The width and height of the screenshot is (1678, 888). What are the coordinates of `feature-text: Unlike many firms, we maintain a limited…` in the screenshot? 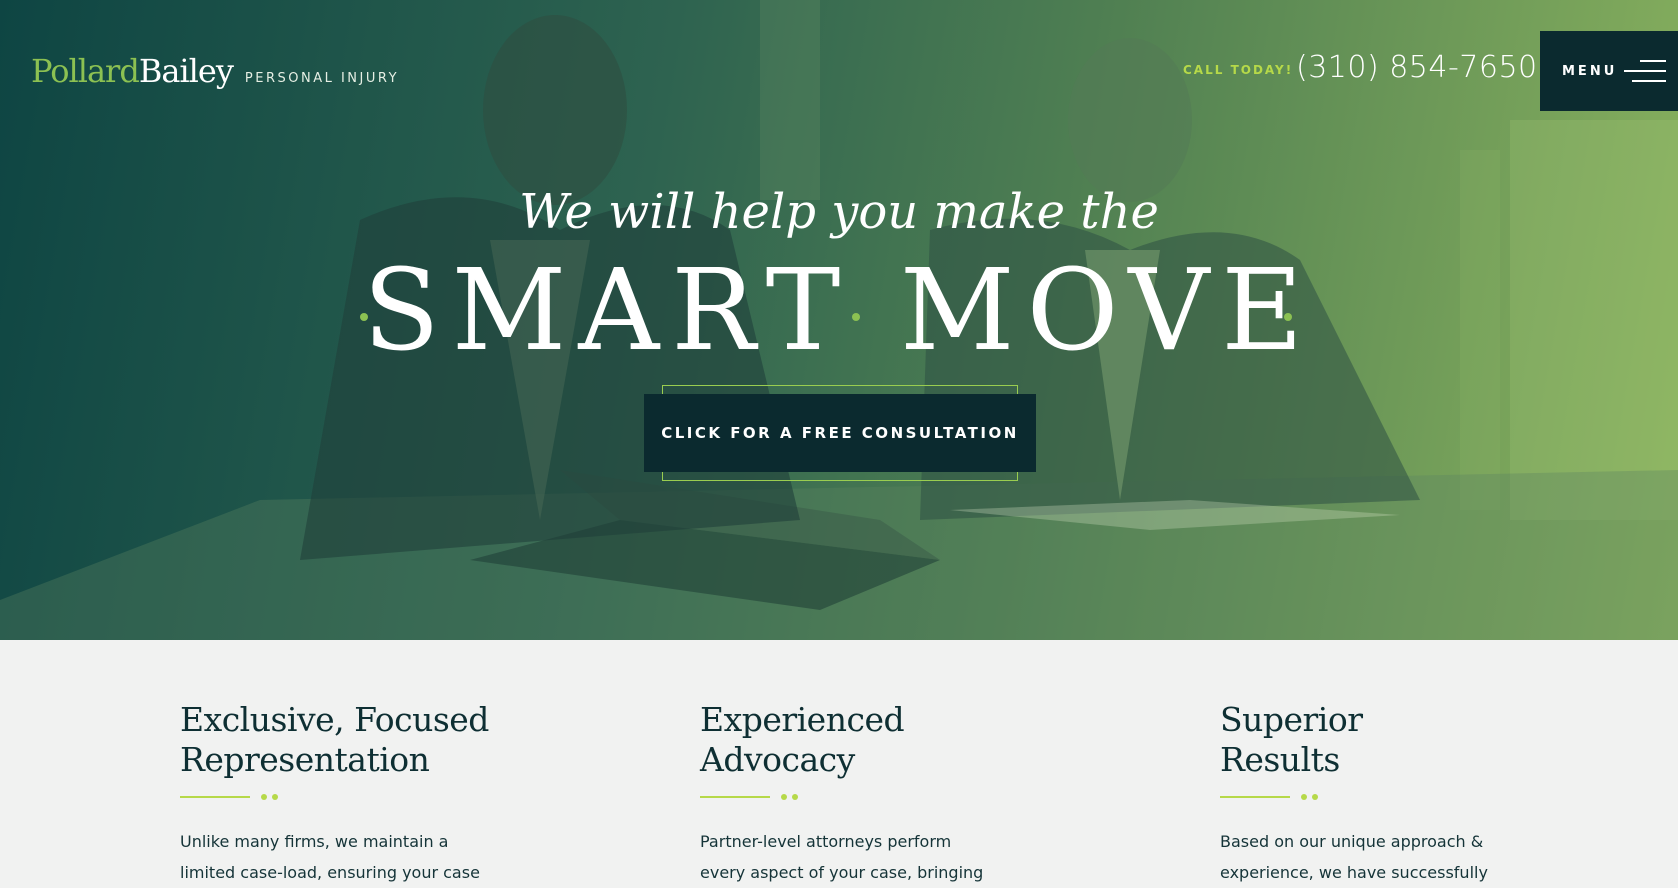 It's located at (340, 857).